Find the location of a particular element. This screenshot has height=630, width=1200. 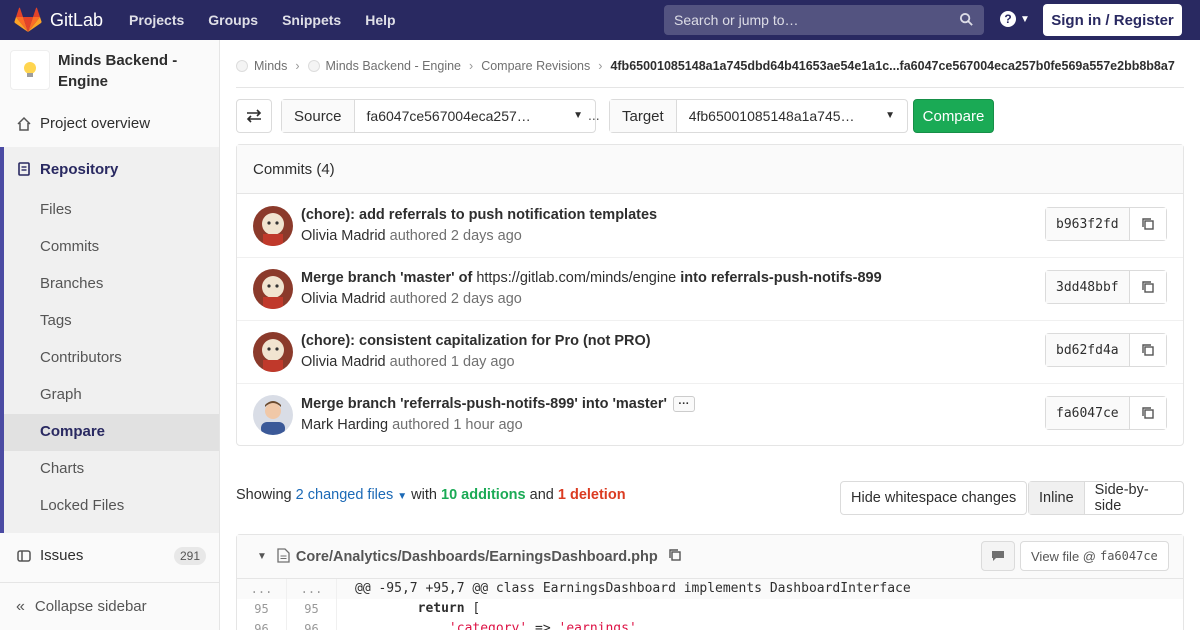

breadcrumb-minds: Minds is located at coordinates (270, 66).